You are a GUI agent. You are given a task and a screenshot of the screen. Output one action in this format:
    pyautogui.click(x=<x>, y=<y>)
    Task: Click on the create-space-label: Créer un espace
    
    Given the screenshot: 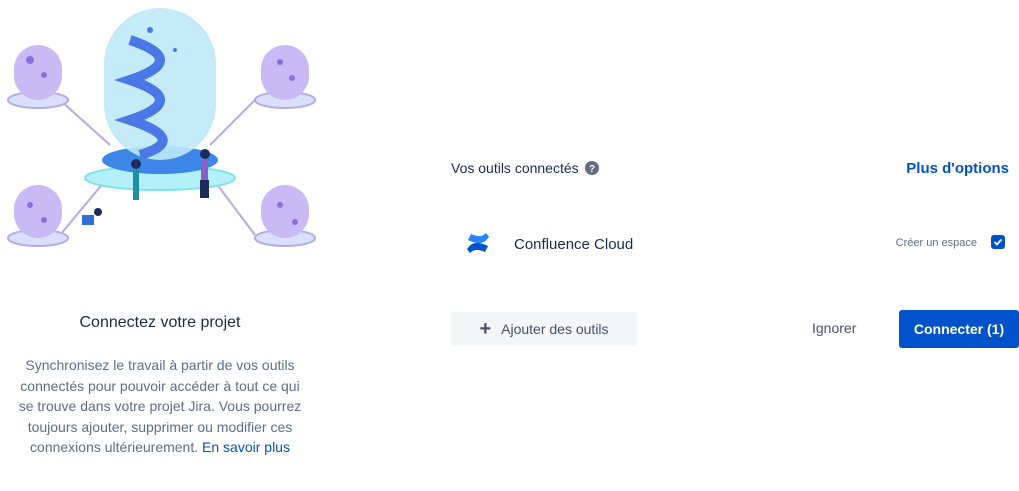 What is the action you would take?
    pyautogui.click(x=936, y=243)
    